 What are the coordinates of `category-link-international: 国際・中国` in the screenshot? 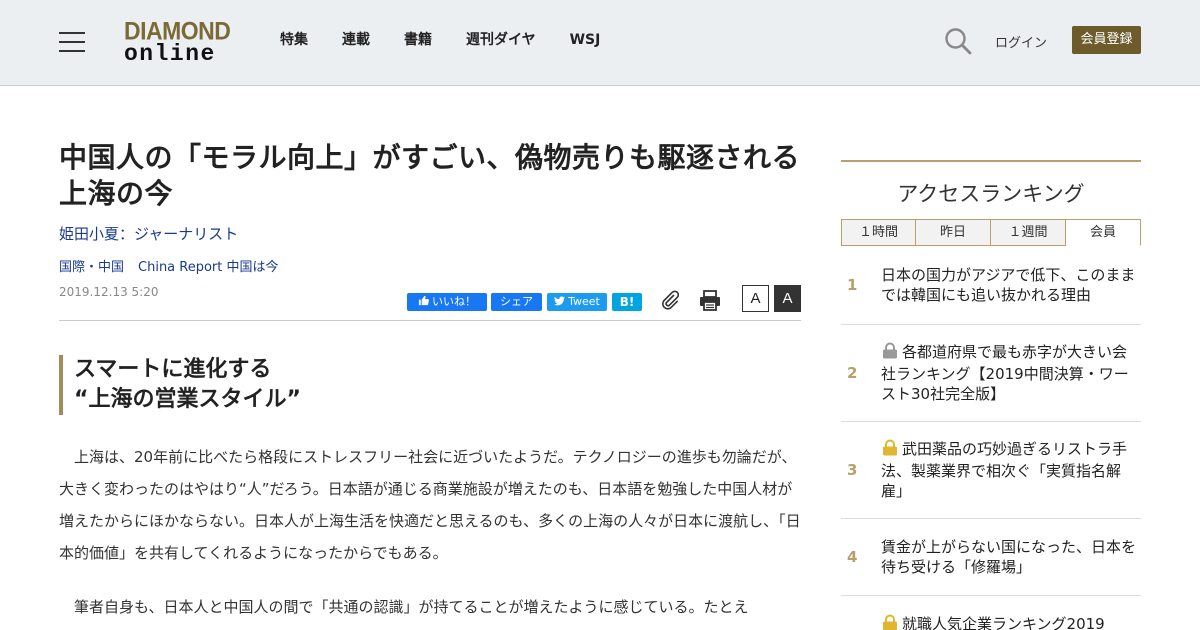 It's located at (91, 267).